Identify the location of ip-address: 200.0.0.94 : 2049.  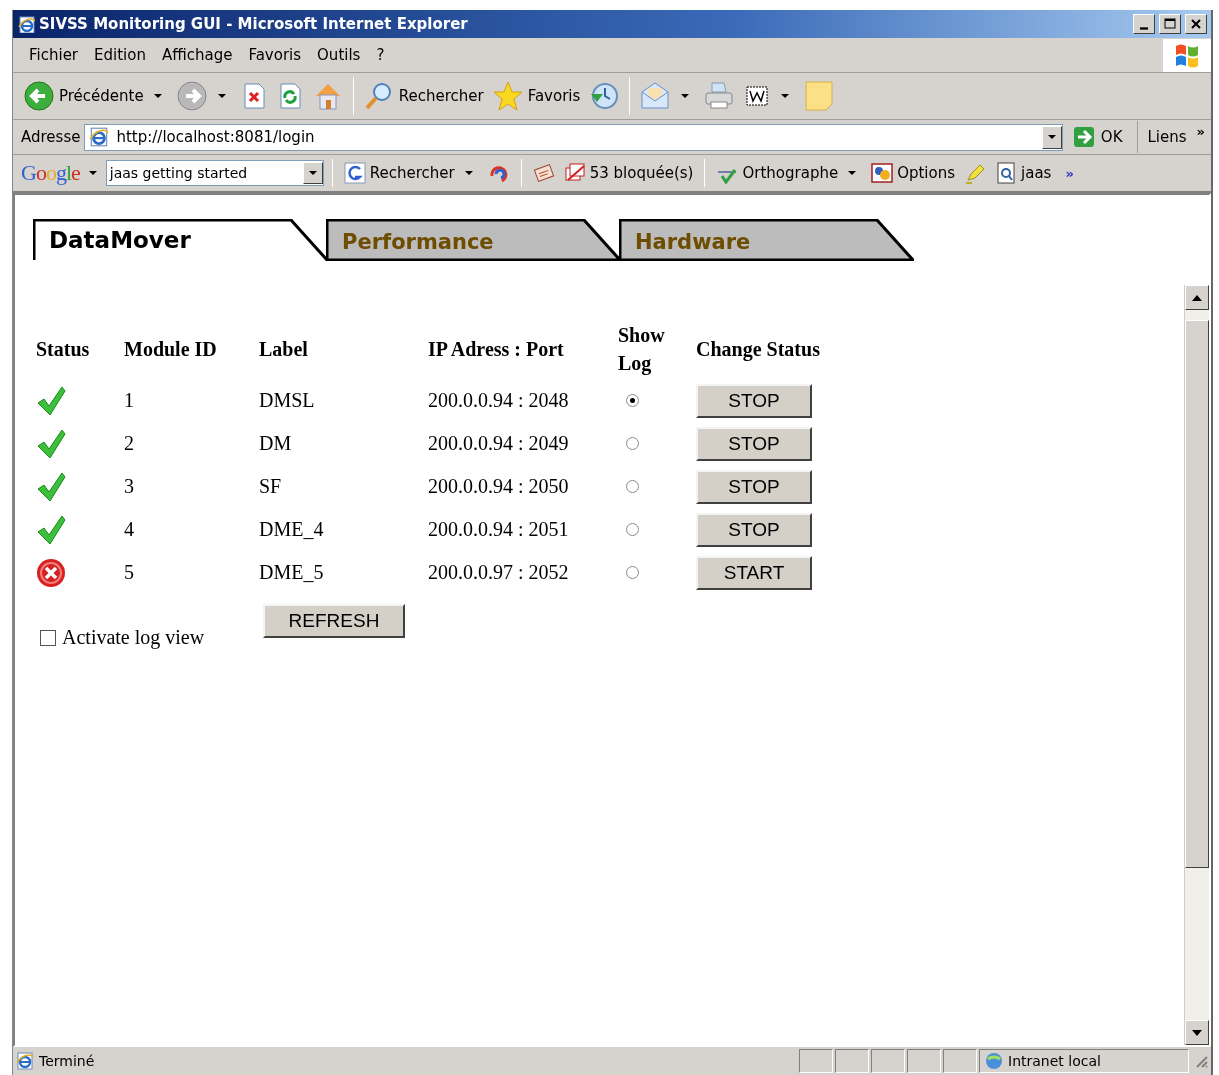
(498, 443).